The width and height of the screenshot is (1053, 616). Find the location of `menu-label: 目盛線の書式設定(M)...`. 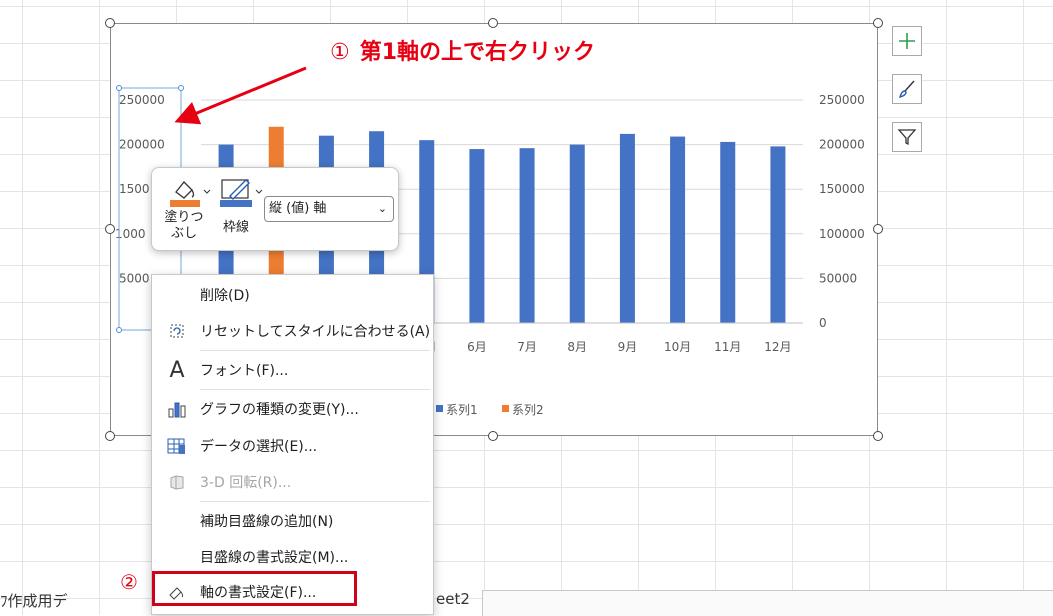

menu-label: 目盛線の書式設定(M)... is located at coordinates (274, 558).